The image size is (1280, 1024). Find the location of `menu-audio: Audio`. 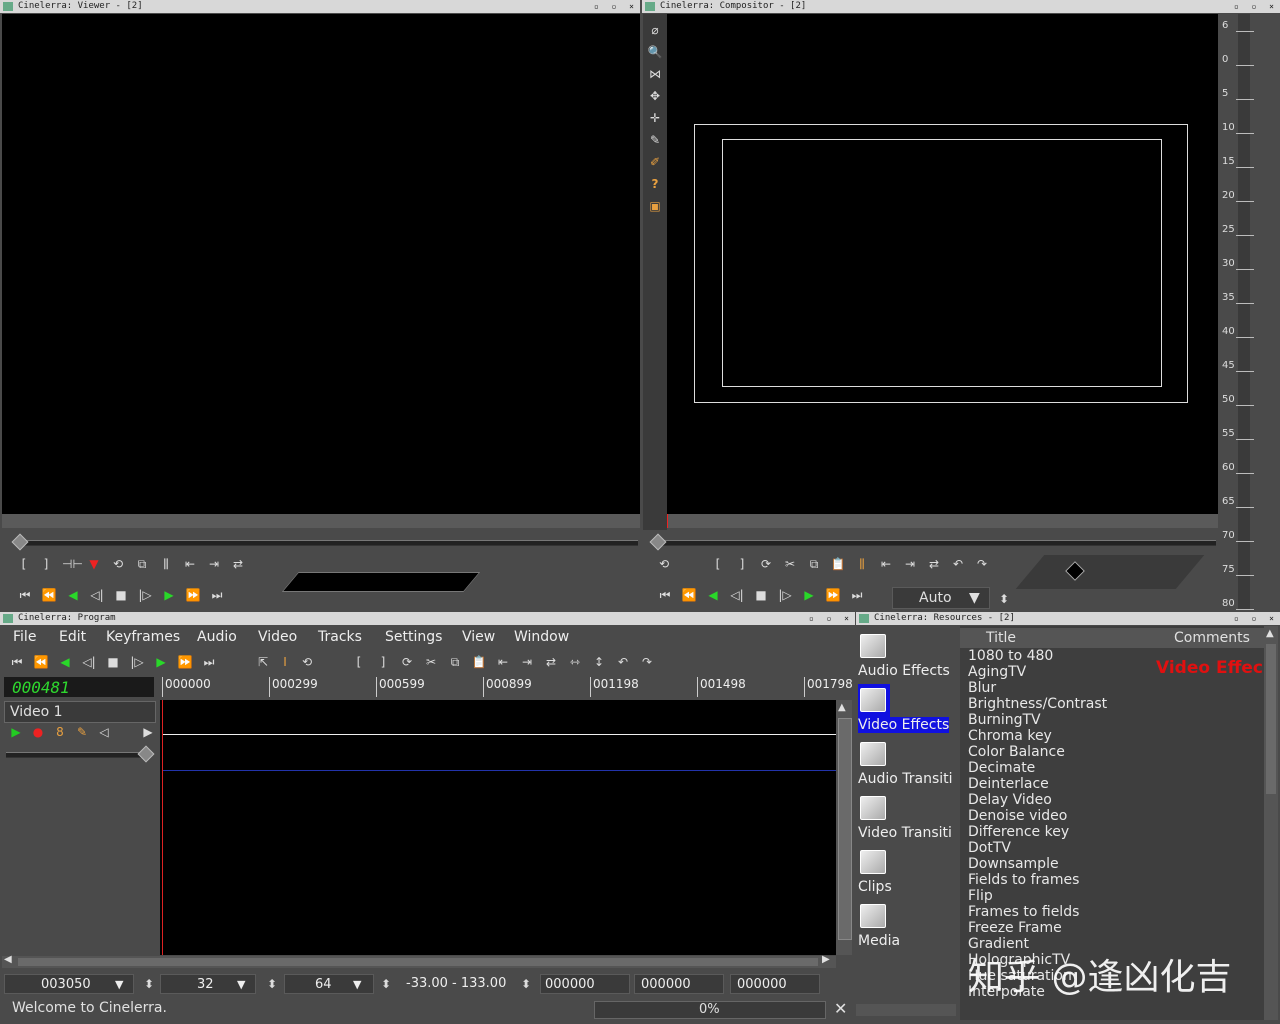

menu-audio: Audio is located at coordinates (217, 637).